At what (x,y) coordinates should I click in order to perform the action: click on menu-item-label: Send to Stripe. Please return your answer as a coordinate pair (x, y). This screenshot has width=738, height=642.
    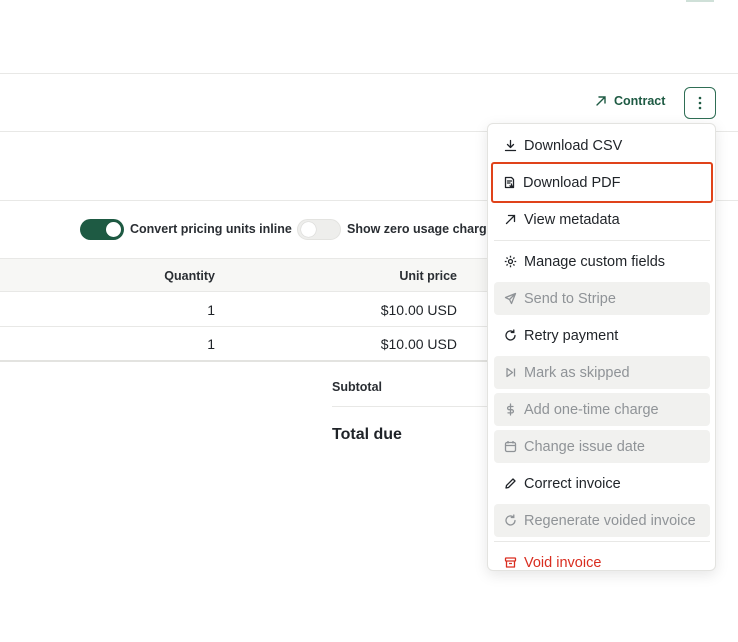
    Looking at the image, I should click on (570, 298).